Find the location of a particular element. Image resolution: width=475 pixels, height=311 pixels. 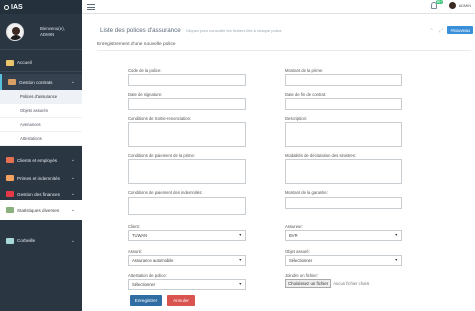

attestation-label: Attestation de police: is located at coordinates (147, 275).